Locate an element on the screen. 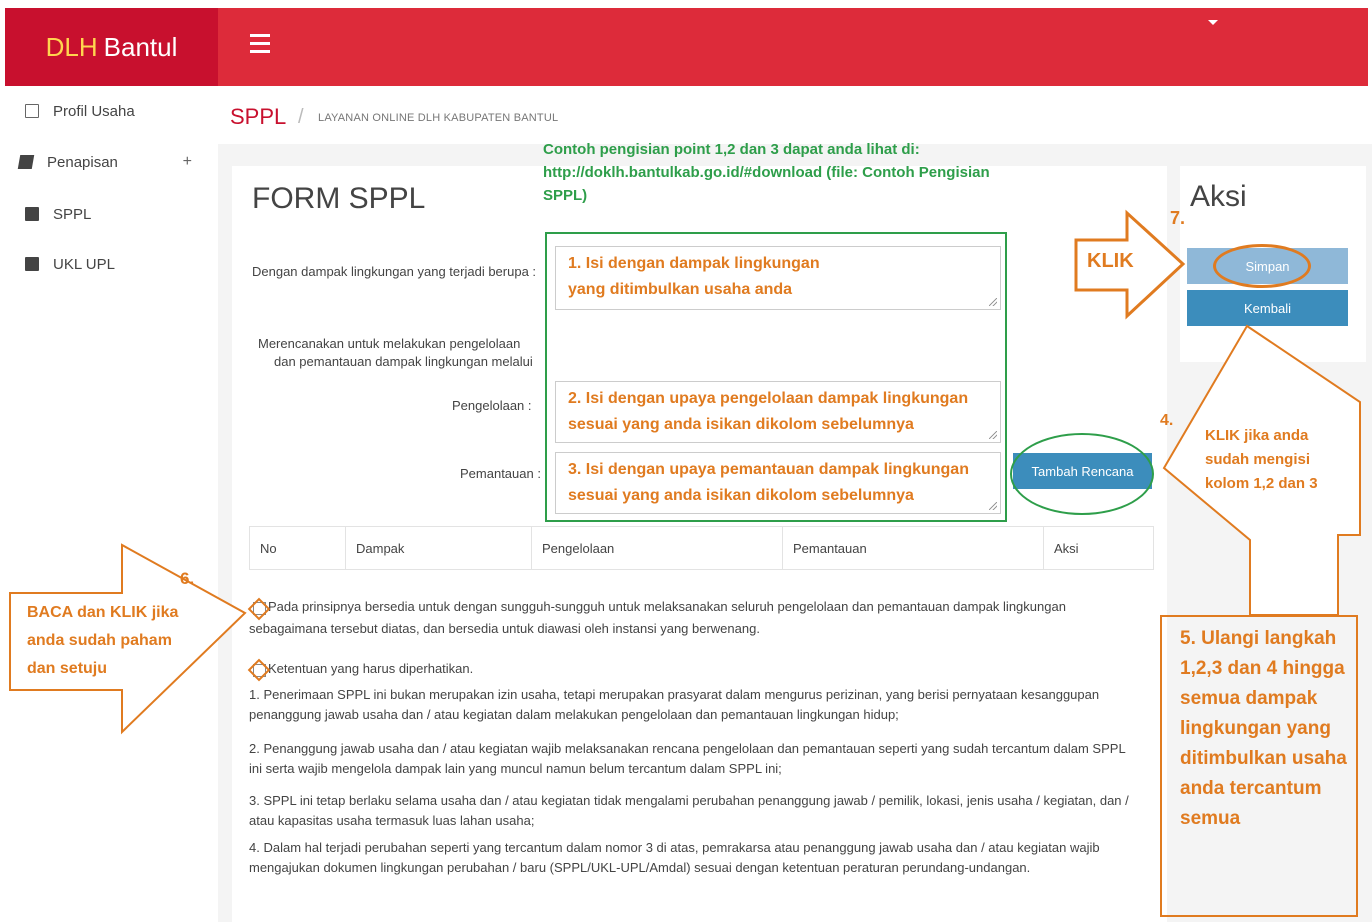  step7-number: 7. is located at coordinates (1178, 218).